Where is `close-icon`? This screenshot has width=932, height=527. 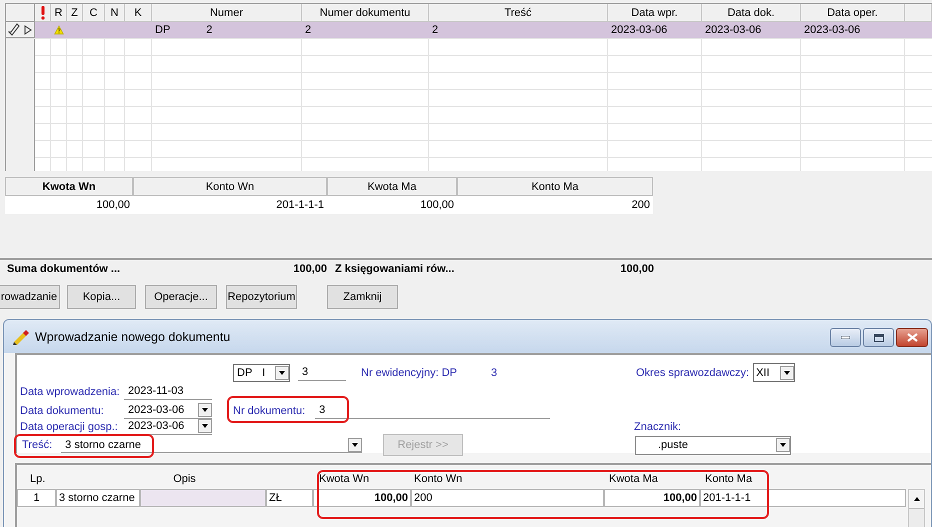 close-icon is located at coordinates (912, 337).